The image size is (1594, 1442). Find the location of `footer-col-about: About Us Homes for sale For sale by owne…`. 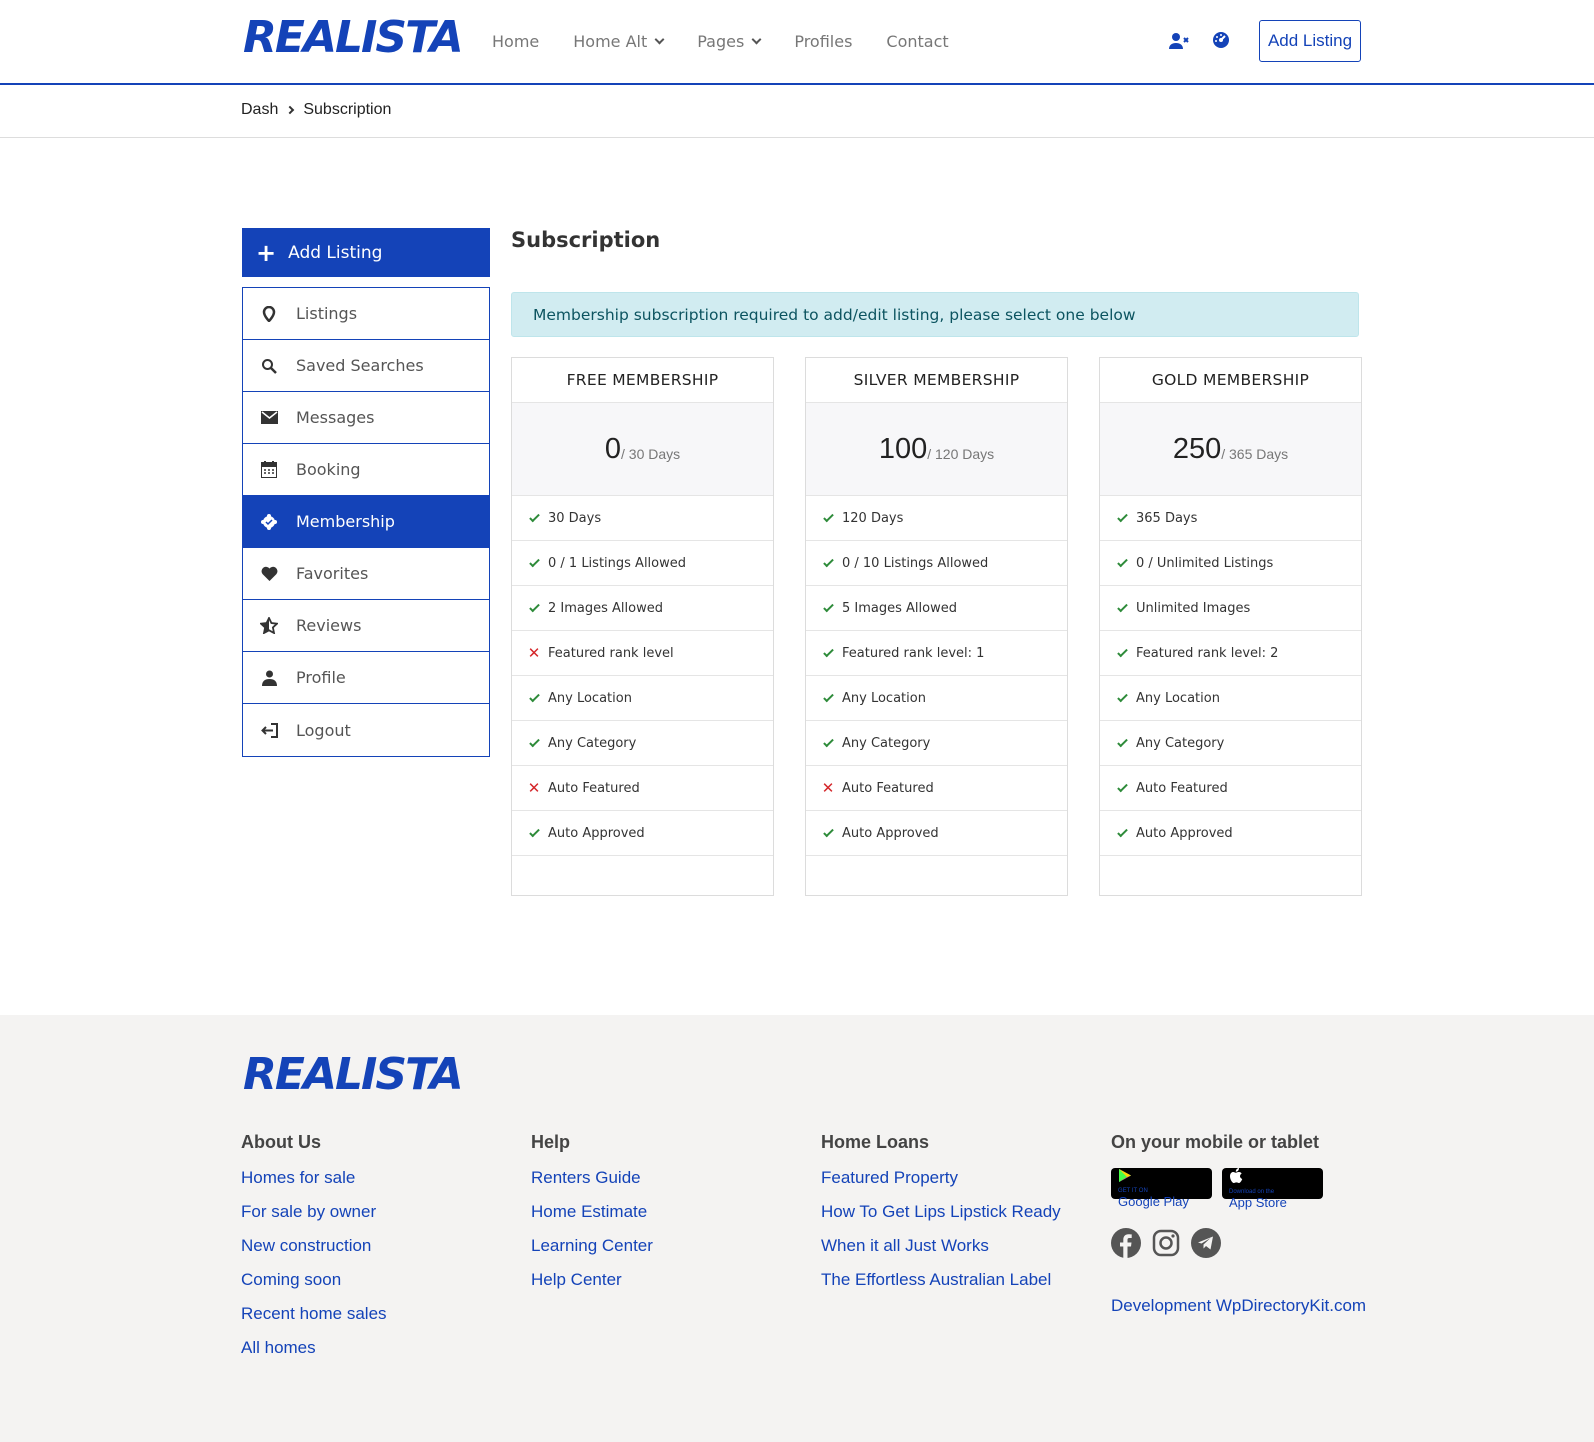

footer-col-about: About Us Homes for sale For sale by owne… is located at coordinates (314, 1252).